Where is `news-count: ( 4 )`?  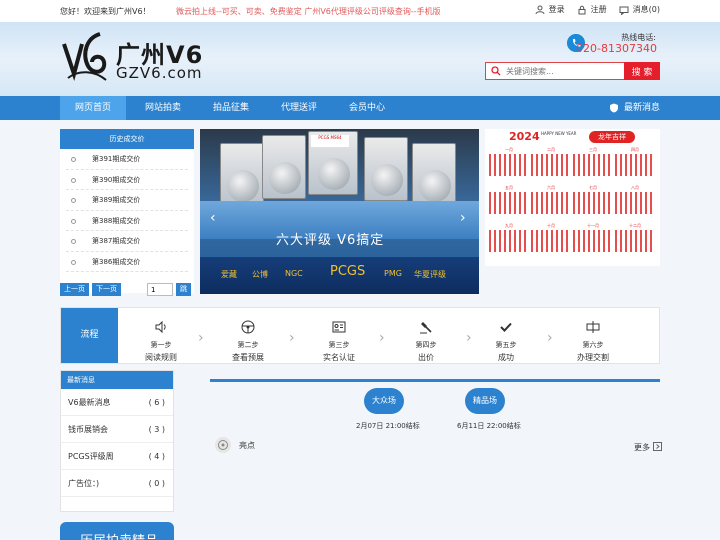 news-count: ( 4 ) is located at coordinates (156, 456).